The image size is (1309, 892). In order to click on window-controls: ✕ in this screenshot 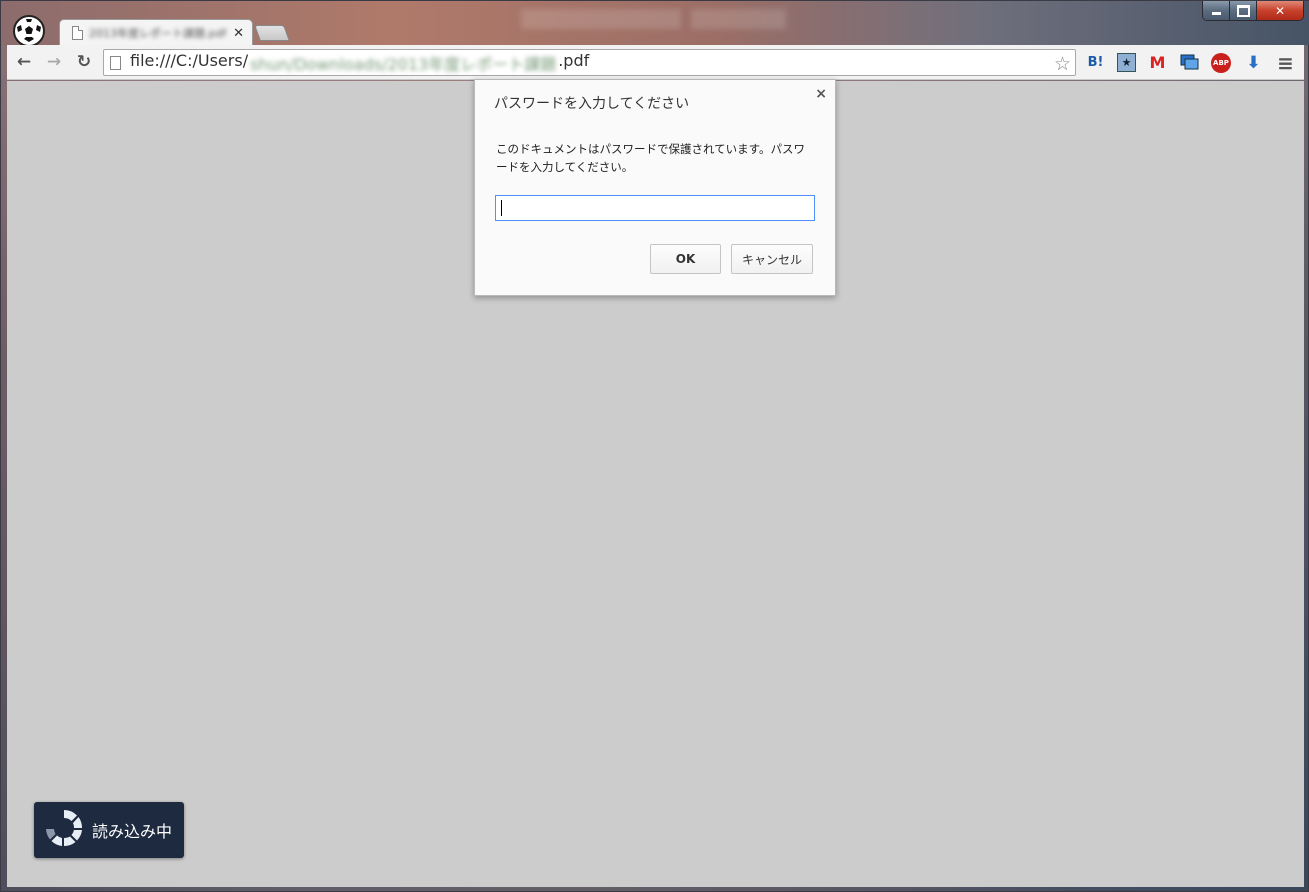, I will do `click(1253, 11)`.